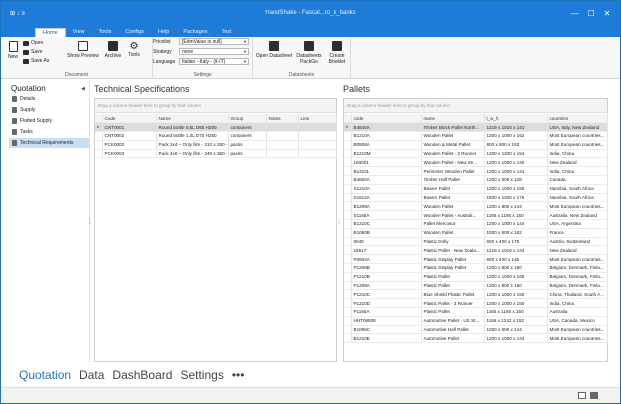  What do you see at coordinates (577, 321) in the screenshot?
I see `table-cell: USA, Canada, Mexico` at bounding box center [577, 321].